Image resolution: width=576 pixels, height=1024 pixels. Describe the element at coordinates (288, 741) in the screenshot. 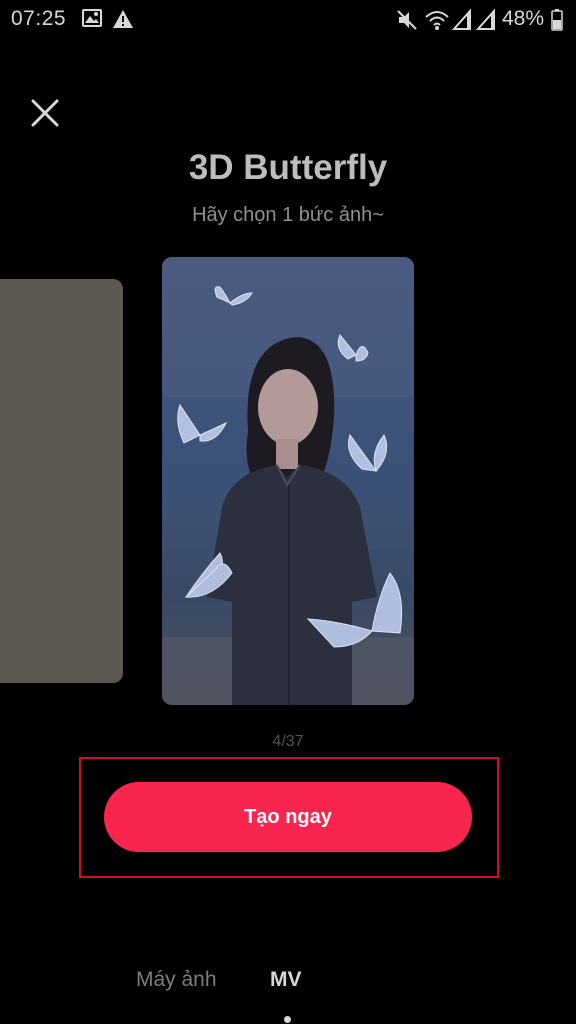

I see `page-indicator: 4/37` at that location.